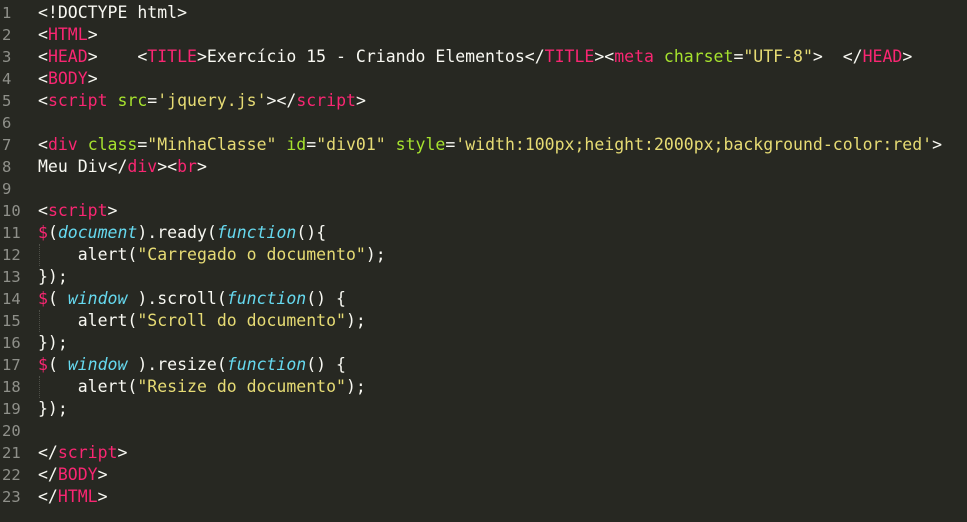  Describe the element at coordinates (177, 232) in the screenshot. I see `code-token: ).ready(` at that location.